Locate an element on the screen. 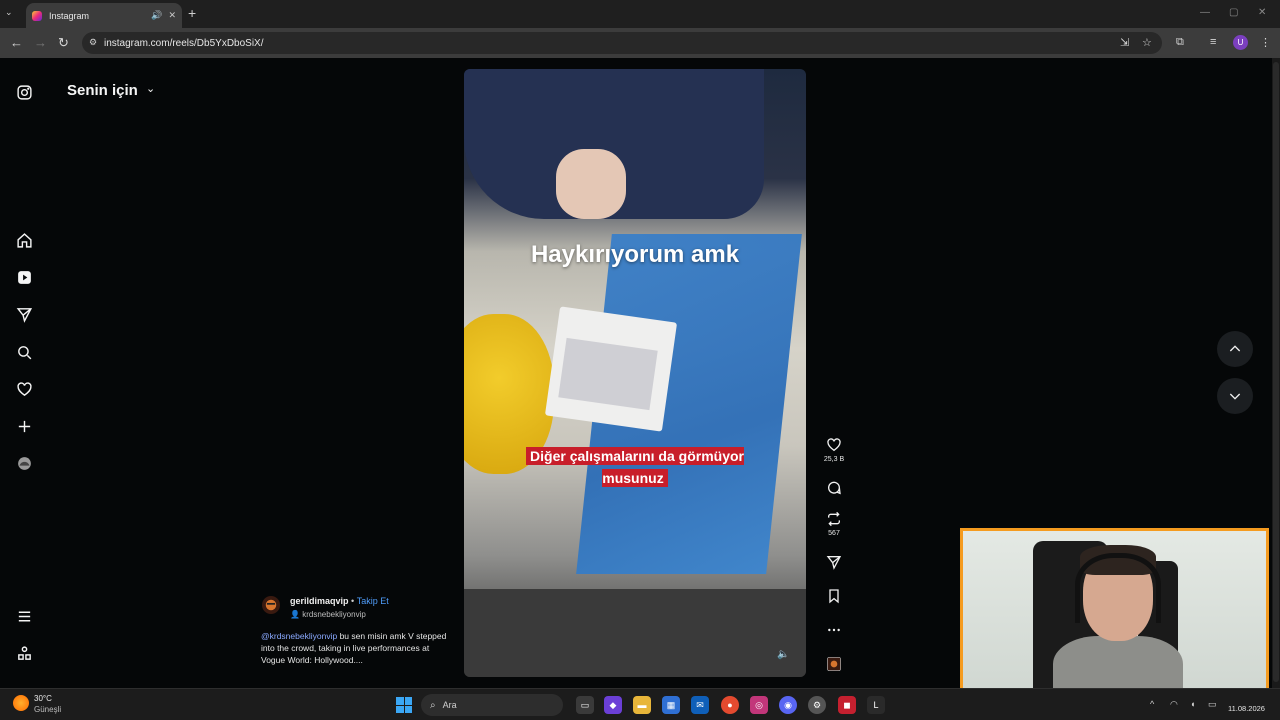 This screenshot has height=720, width=1280. copilot-icon: ◆ is located at coordinates (613, 705).